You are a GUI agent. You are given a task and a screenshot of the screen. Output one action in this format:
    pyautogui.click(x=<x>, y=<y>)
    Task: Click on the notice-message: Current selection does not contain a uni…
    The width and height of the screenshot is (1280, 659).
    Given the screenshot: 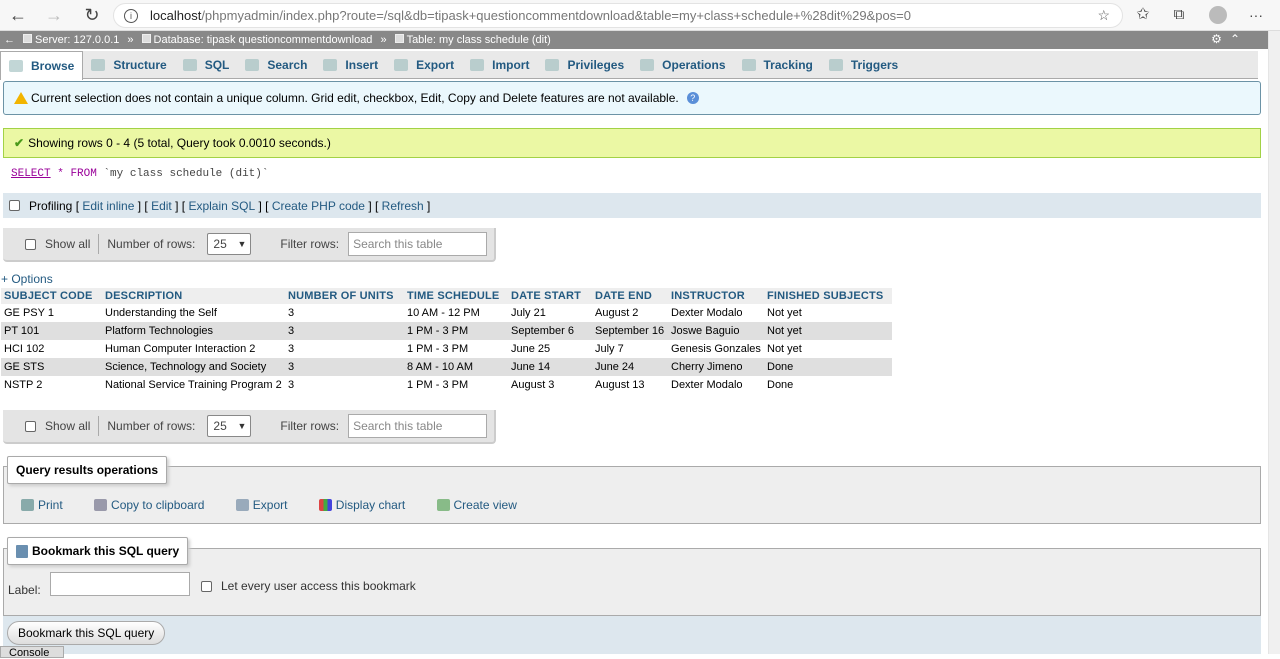 What is the action you would take?
    pyautogui.click(x=632, y=98)
    